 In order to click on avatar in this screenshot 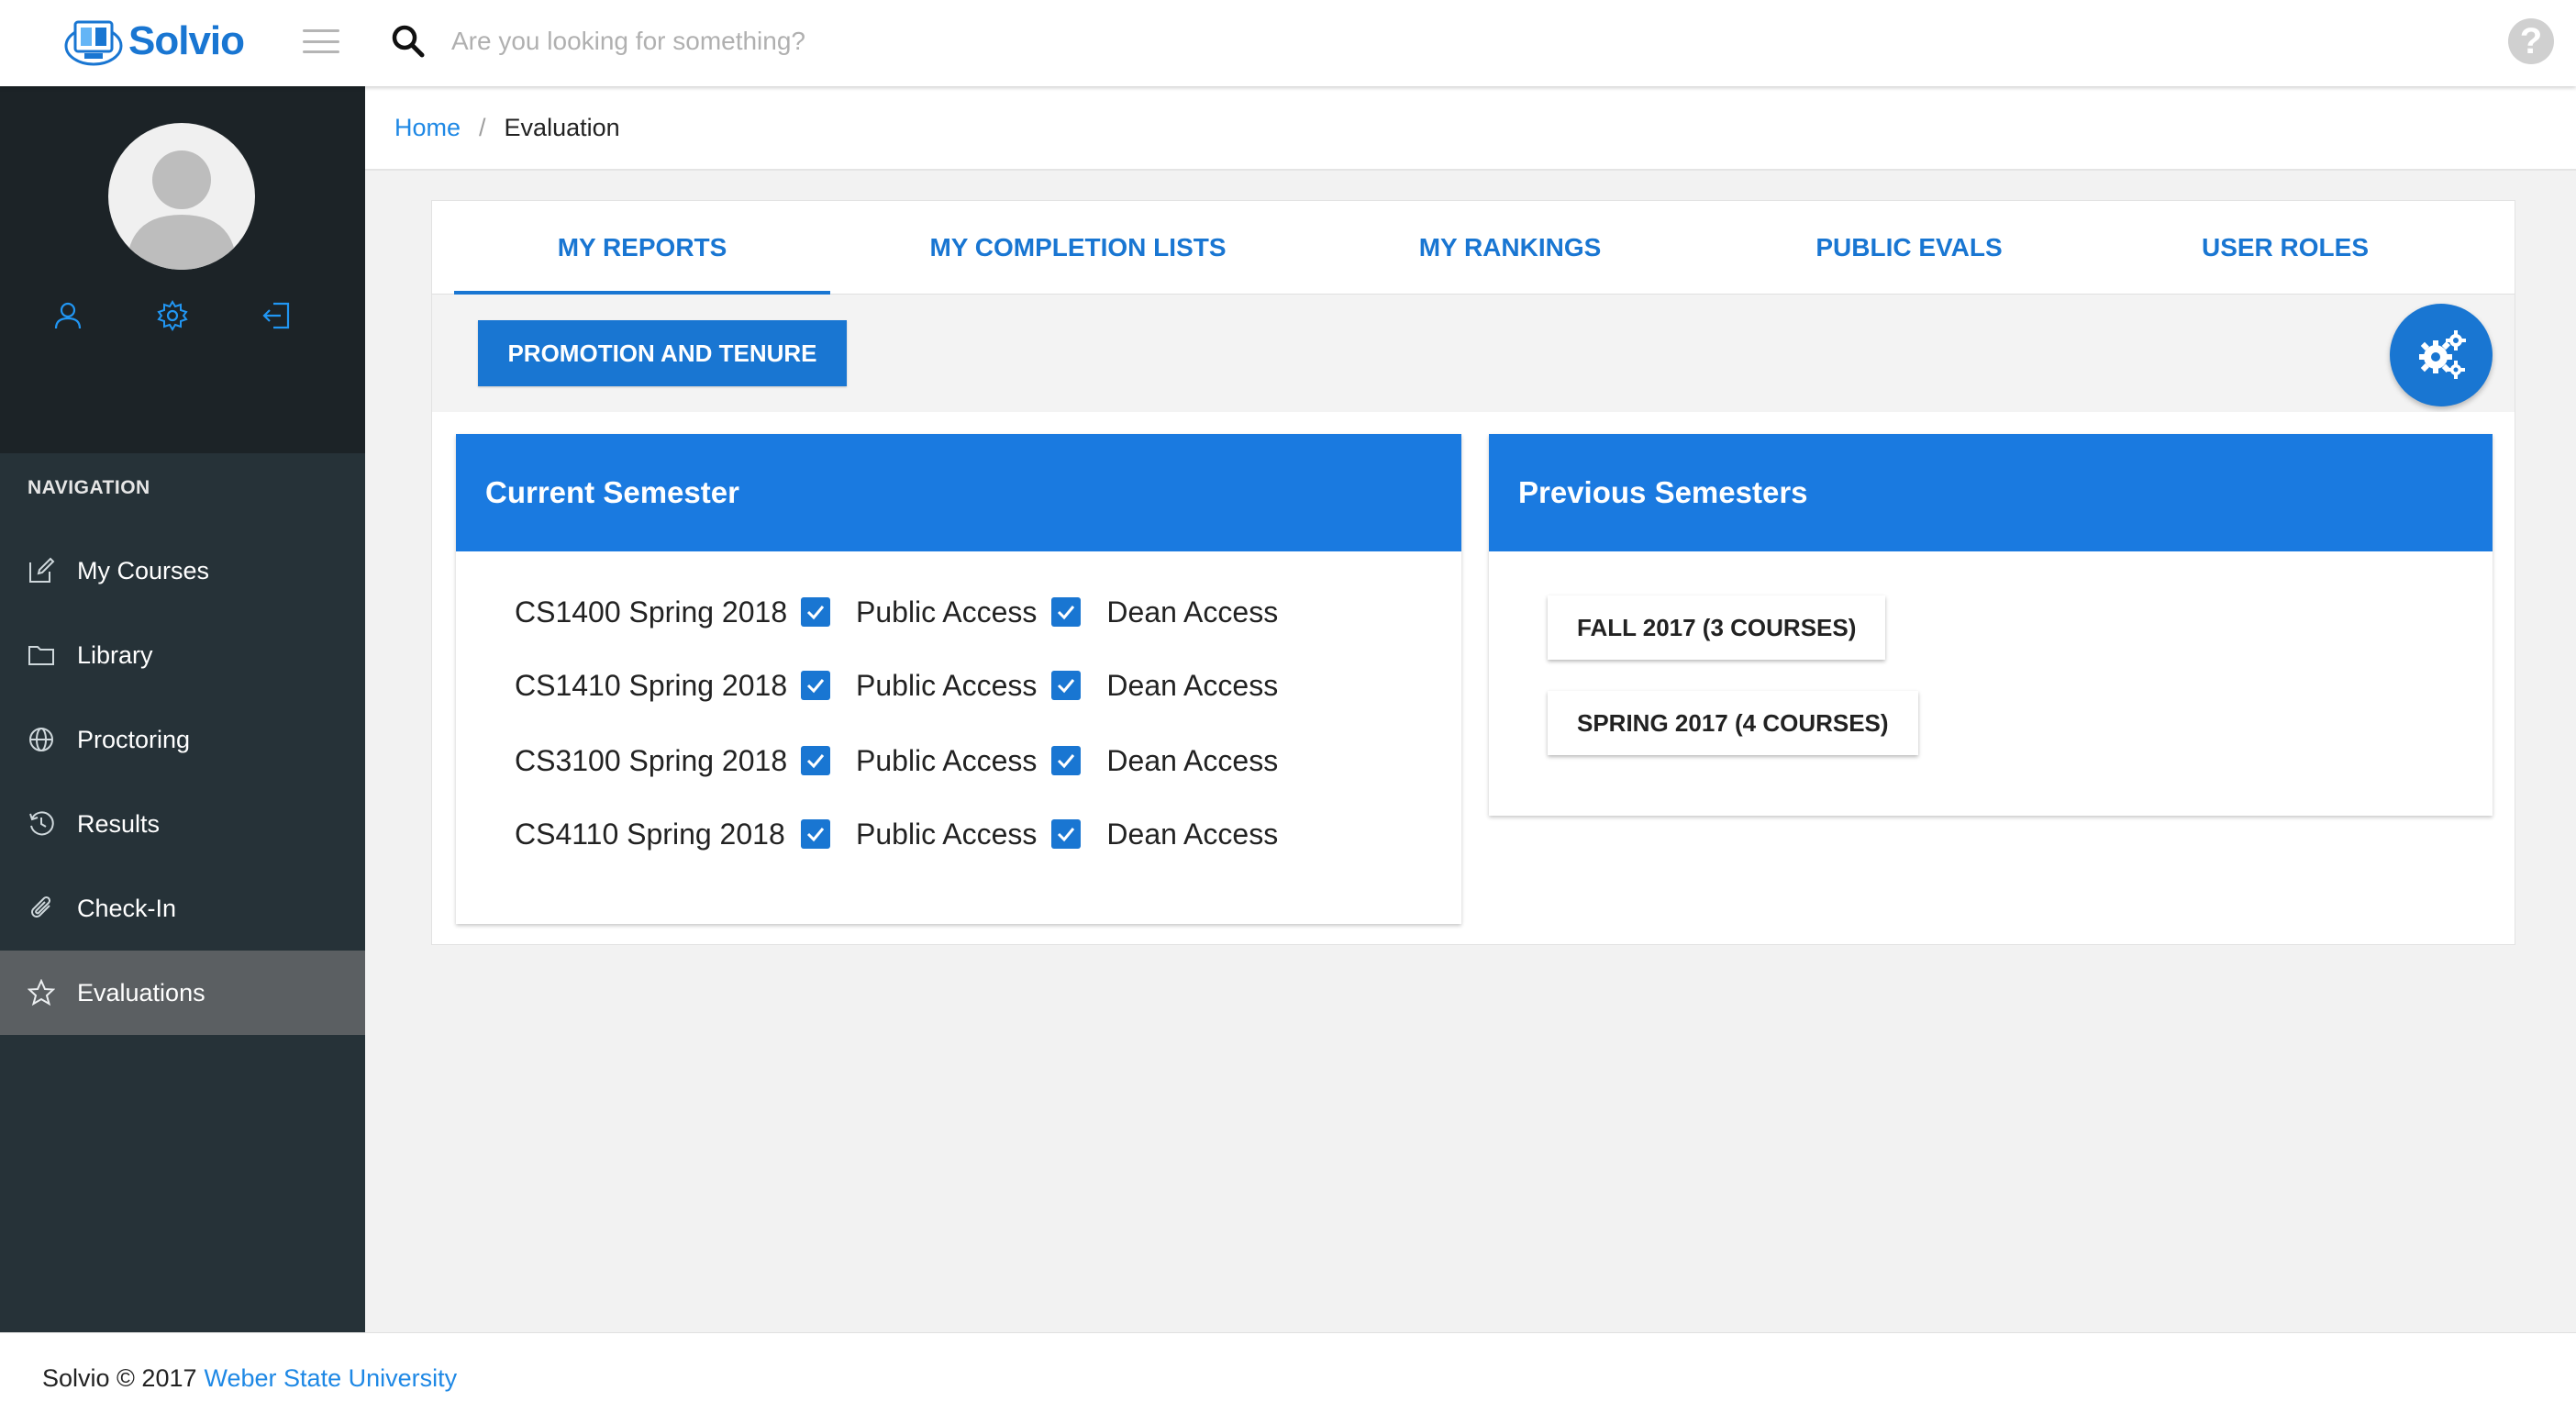, I will do `click(181, 196)`.